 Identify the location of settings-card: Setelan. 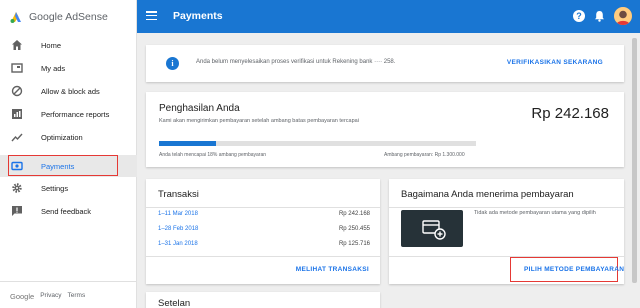
(263, 300).